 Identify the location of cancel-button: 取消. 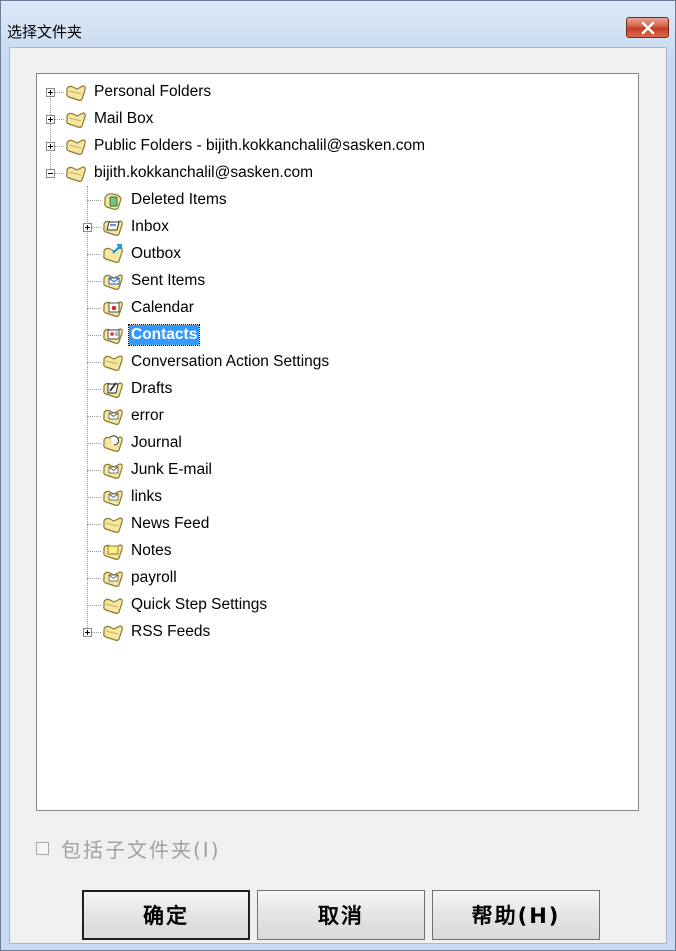
(341, 915).